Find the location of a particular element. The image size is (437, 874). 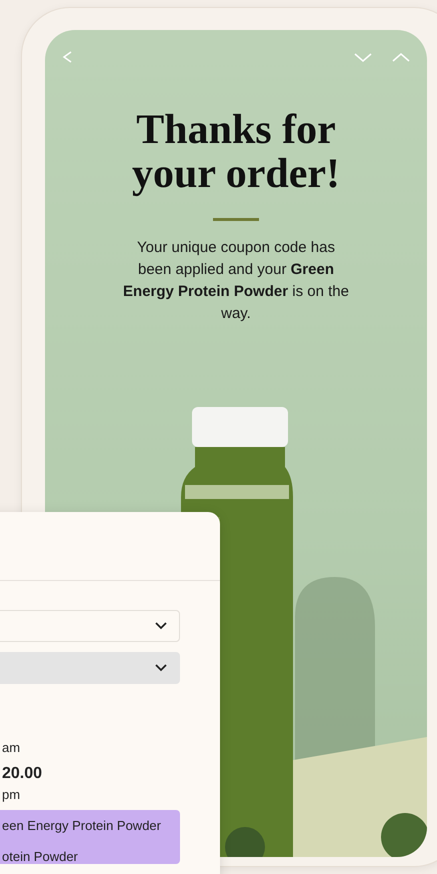

product-name: otein Powder is located at coordinates (40, 856).